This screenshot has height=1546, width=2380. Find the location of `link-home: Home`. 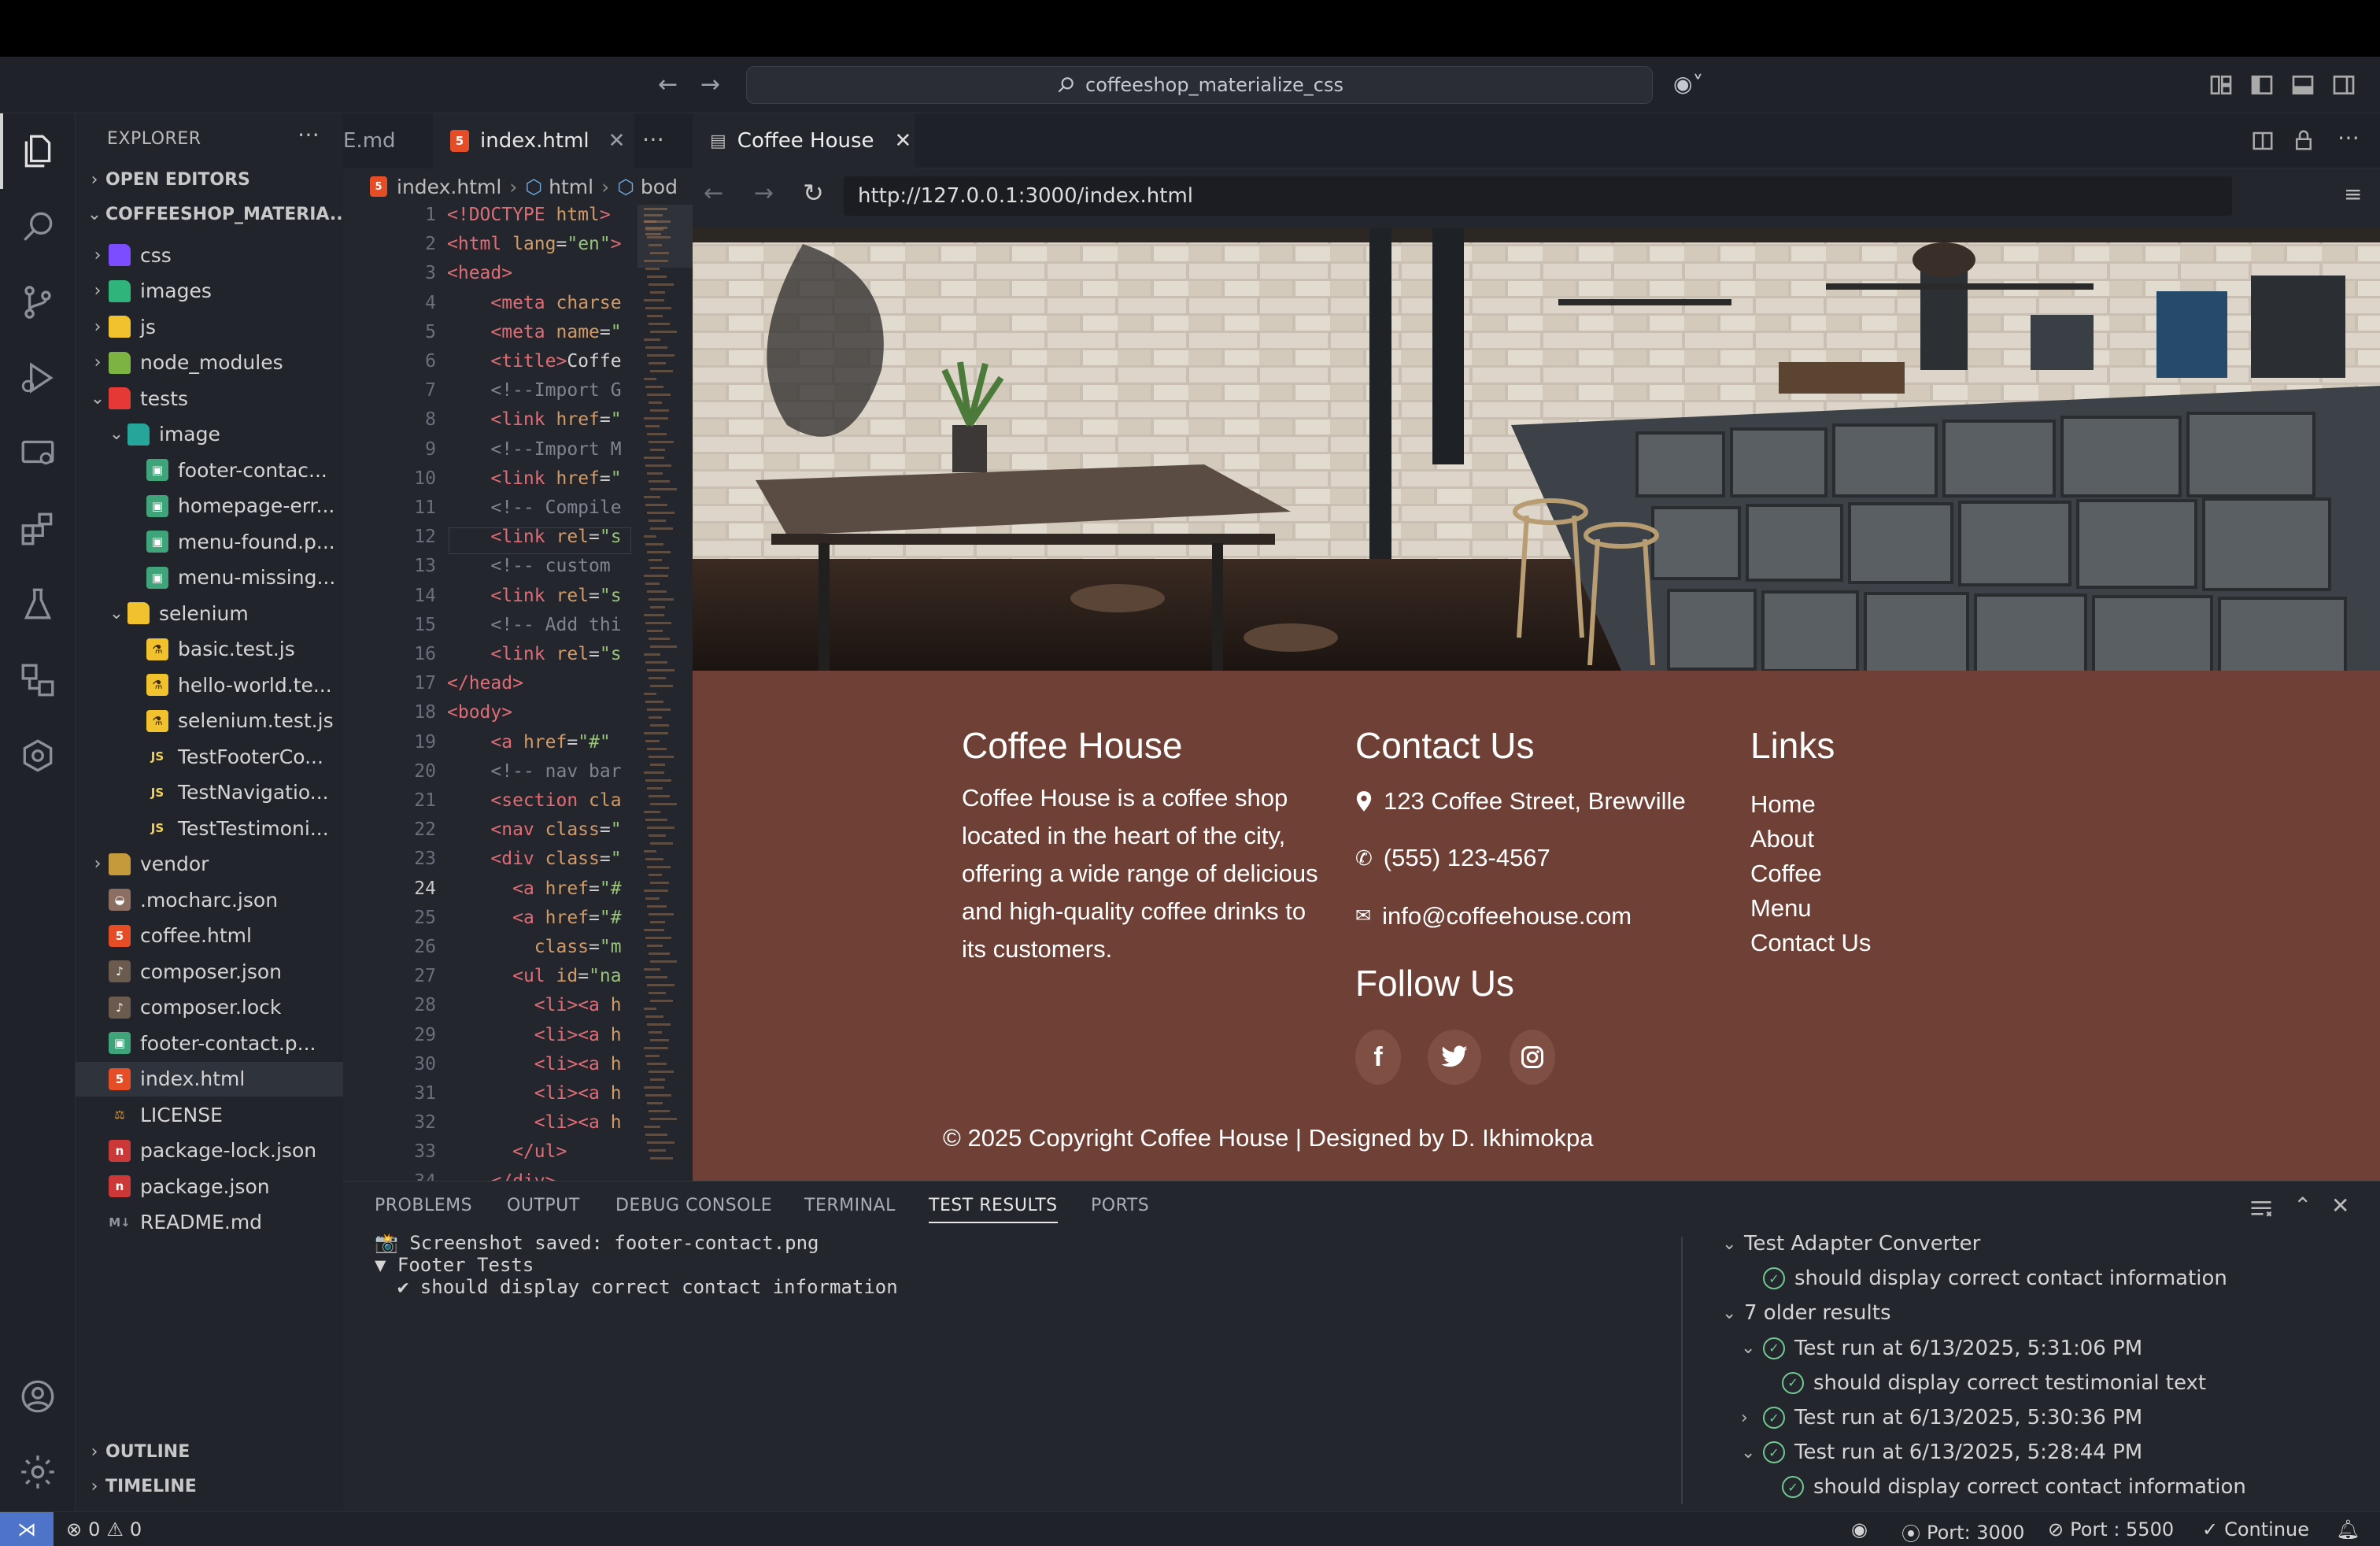

link-home: Home is located at coordinates (1811, 805).